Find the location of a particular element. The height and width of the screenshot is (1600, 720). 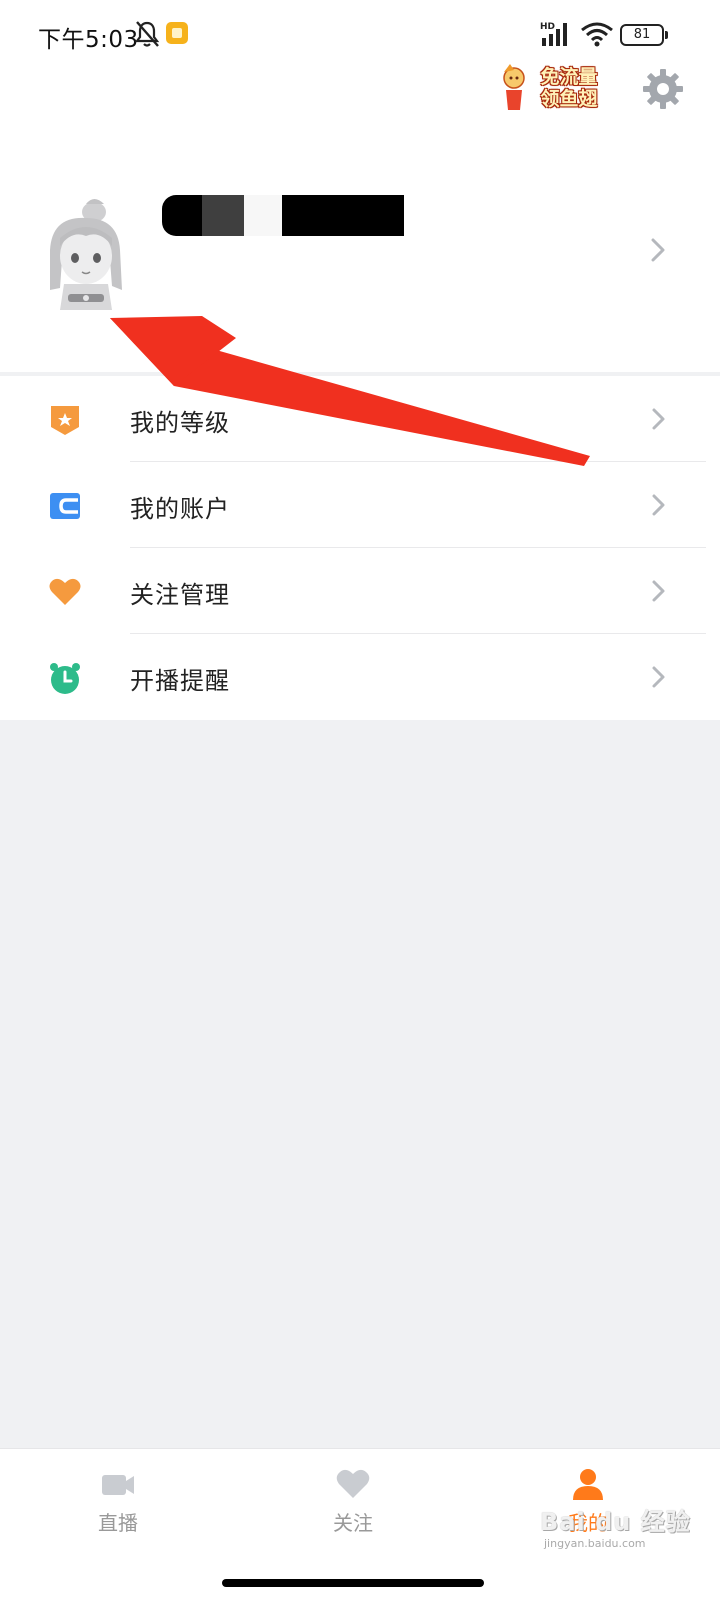

menu-item-label: 关注管理 is located at coordinates (180, 595).